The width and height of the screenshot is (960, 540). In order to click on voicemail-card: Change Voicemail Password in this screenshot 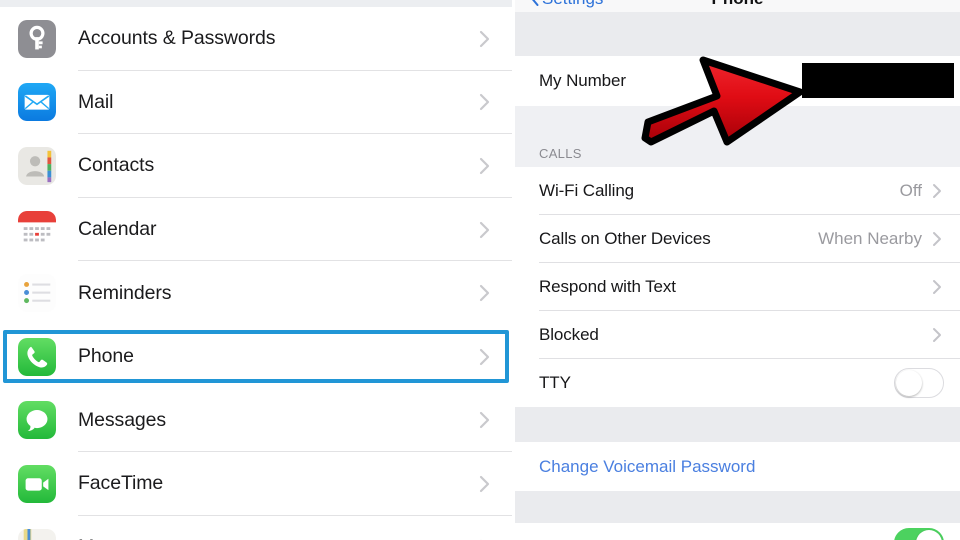, I will do `click(737, 466)`.